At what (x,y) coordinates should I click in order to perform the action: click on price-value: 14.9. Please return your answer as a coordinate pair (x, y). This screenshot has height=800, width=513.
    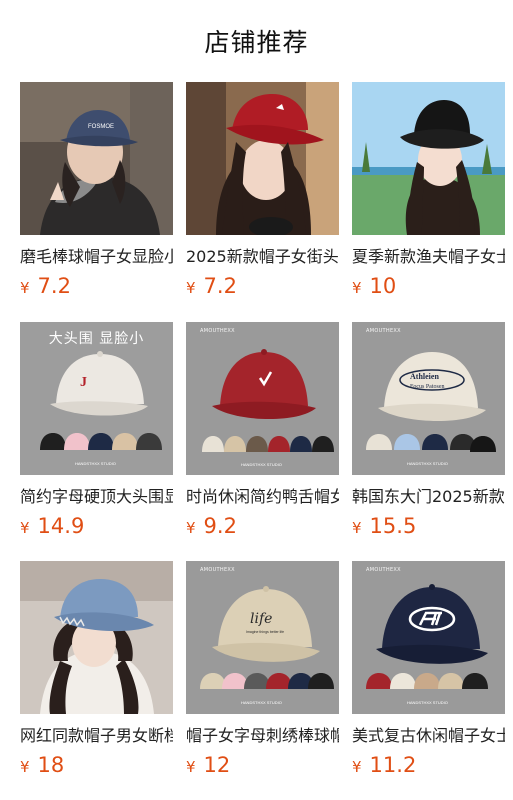
    Looking at the image, I should click on (61, 526).